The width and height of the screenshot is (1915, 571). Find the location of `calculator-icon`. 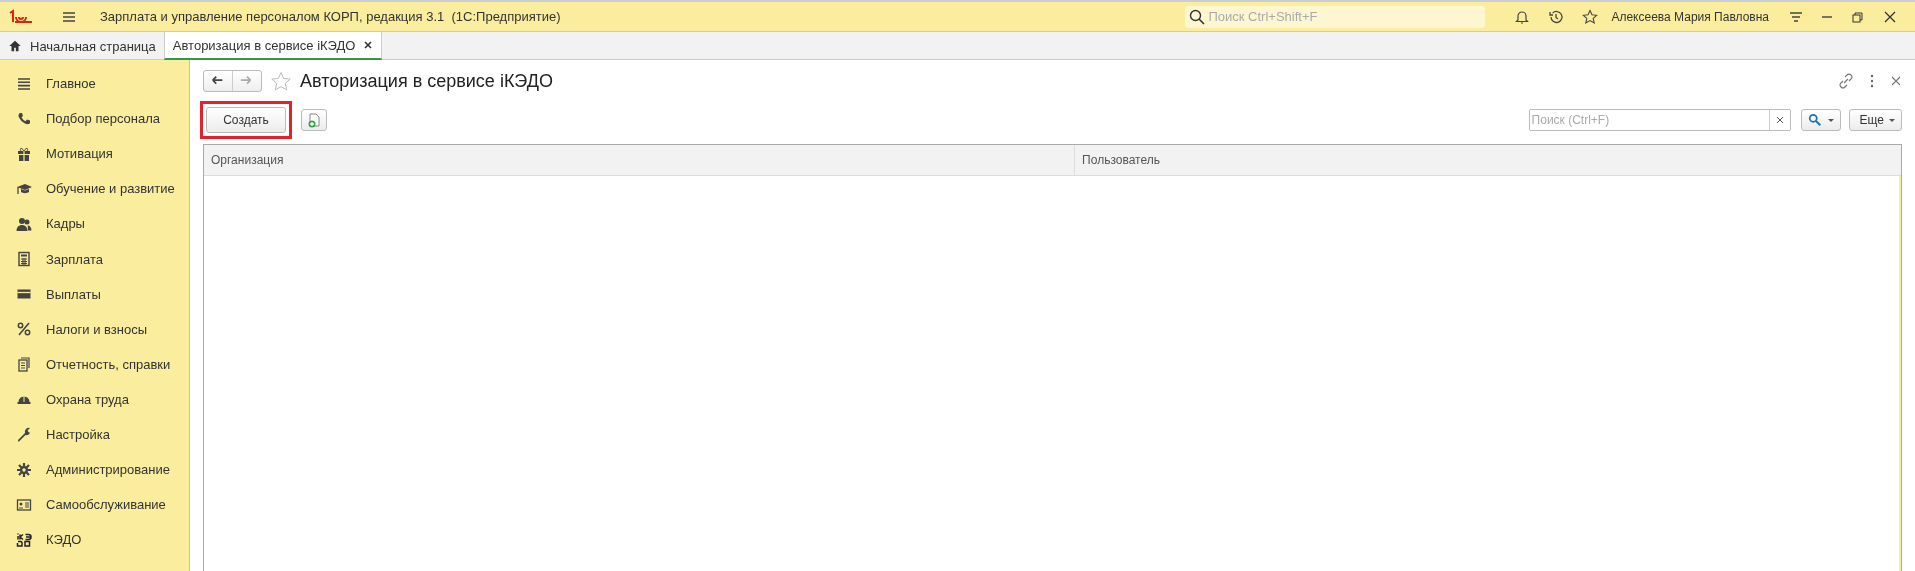

calculator-icon is located at coordinates (24, 259).